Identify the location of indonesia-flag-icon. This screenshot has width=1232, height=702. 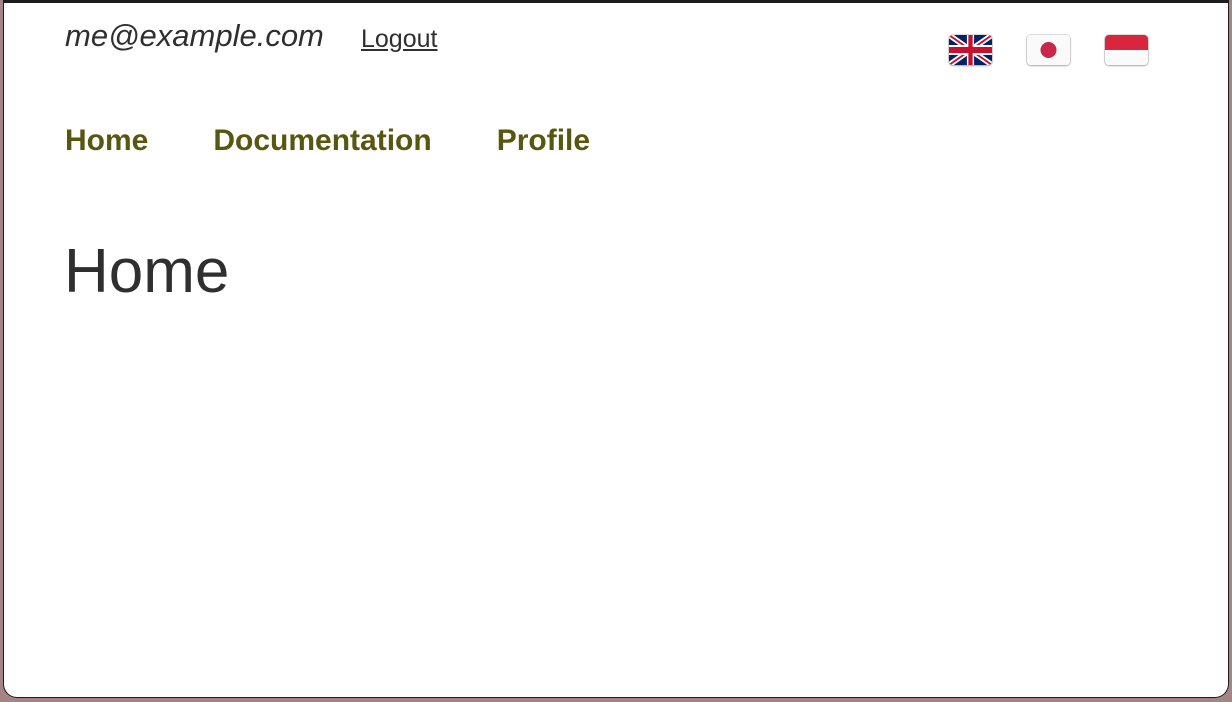
(1126, 50).